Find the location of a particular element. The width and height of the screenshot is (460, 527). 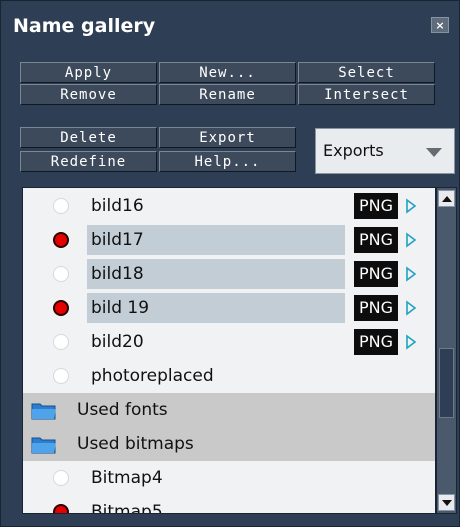

list-item: bild17 PNG is located at coordinates (229, 240).